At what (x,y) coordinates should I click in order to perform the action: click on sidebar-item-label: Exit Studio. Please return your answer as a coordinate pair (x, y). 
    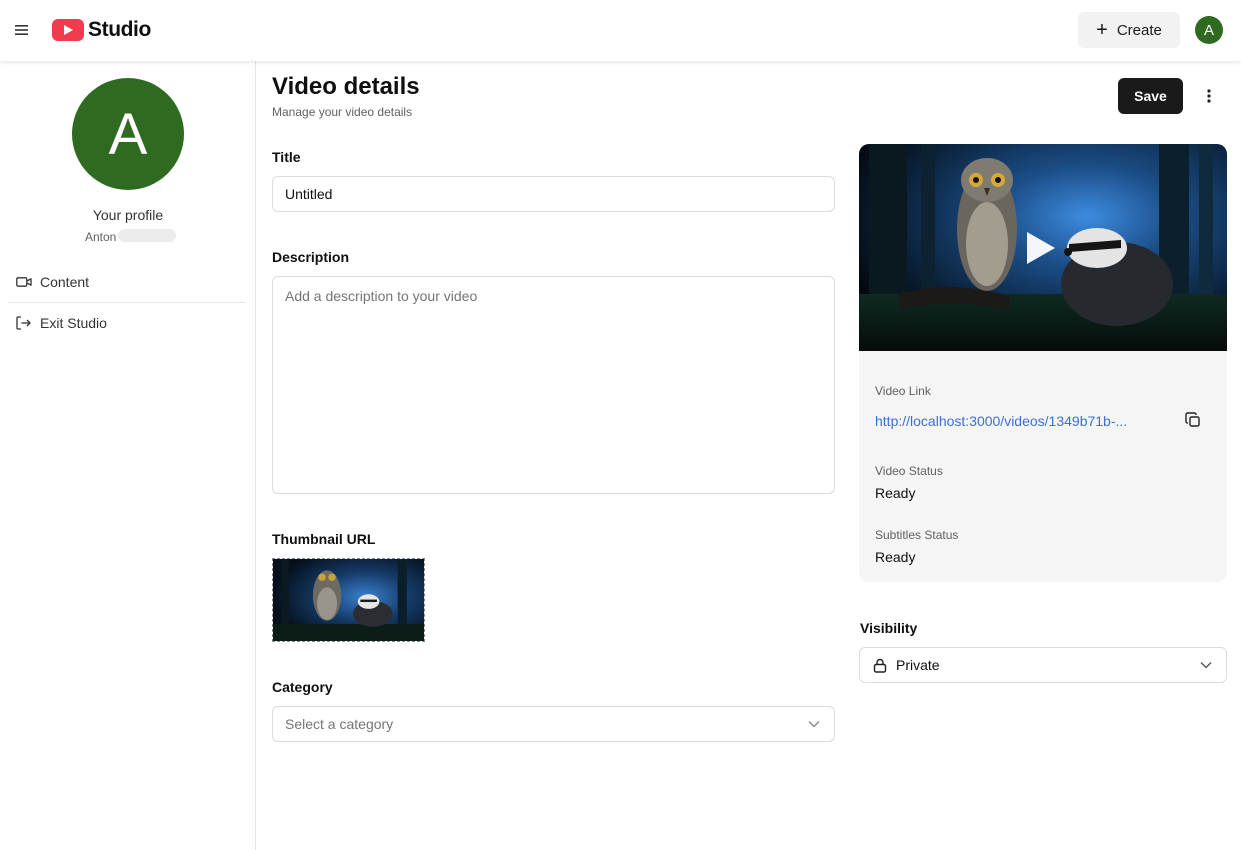
    Looking at the image, I should click on (73, 323).